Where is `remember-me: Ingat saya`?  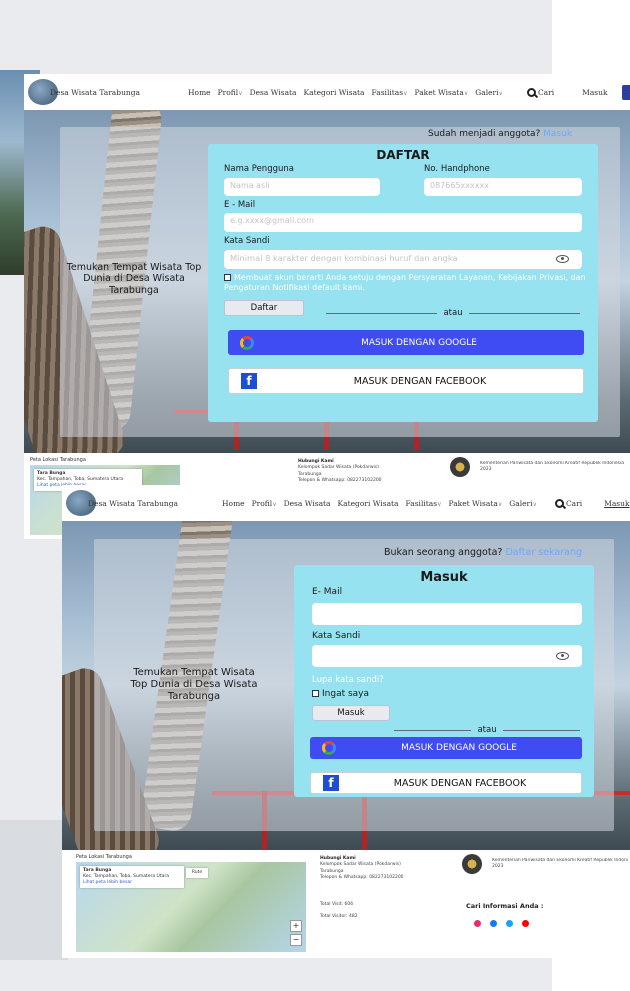
remember-me: Ingat saya is located at coordinates (340, 694).